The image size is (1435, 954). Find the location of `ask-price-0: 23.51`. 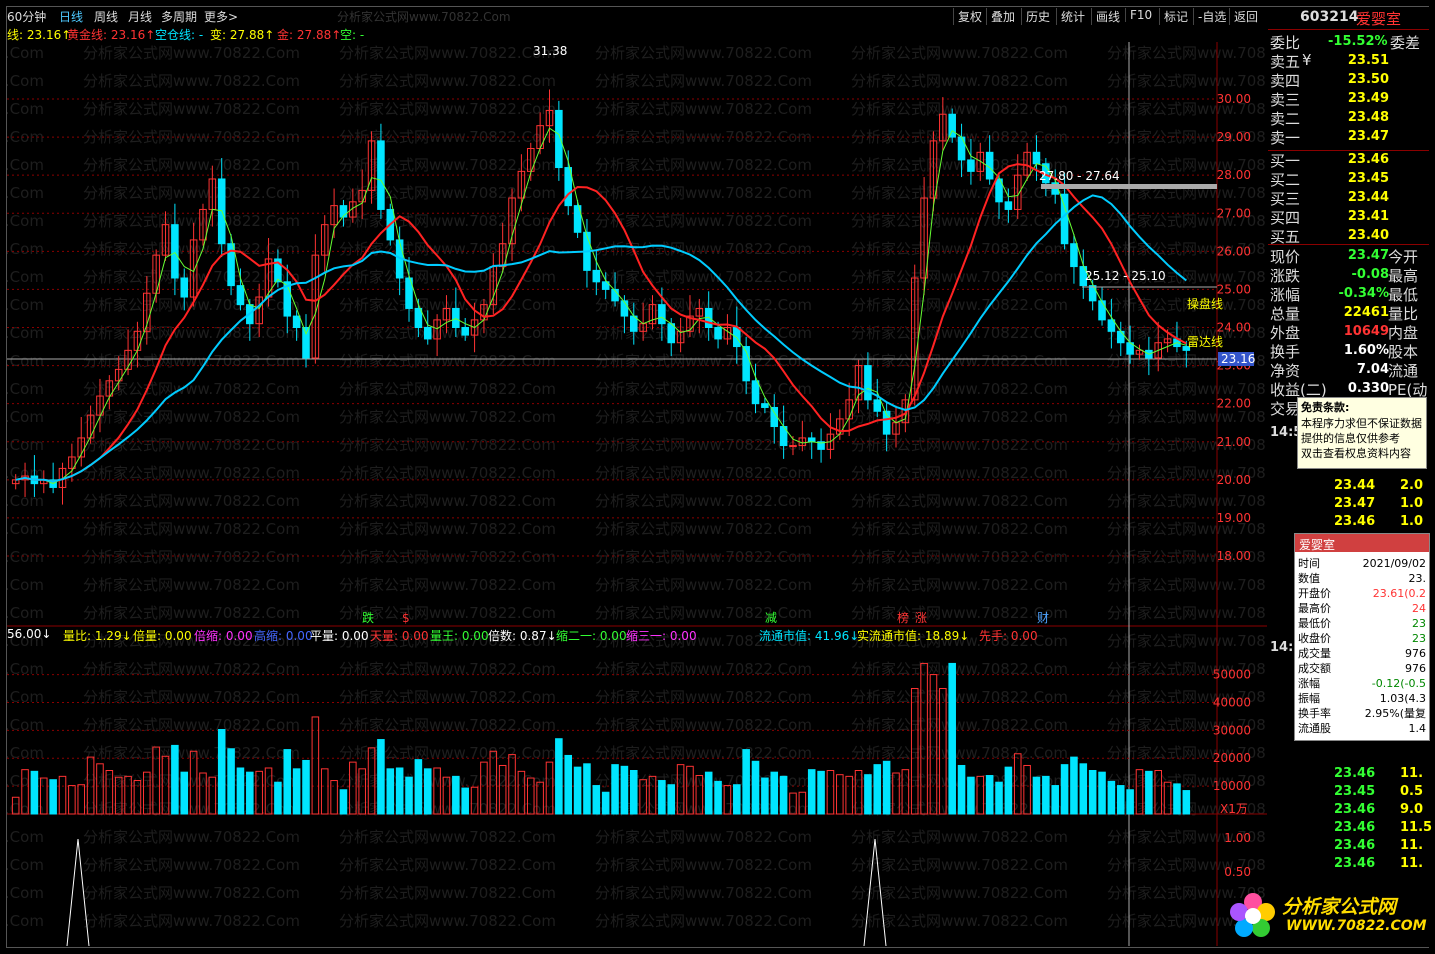

ask-price-0: 23.51 is located at coordinates (1368, 60).